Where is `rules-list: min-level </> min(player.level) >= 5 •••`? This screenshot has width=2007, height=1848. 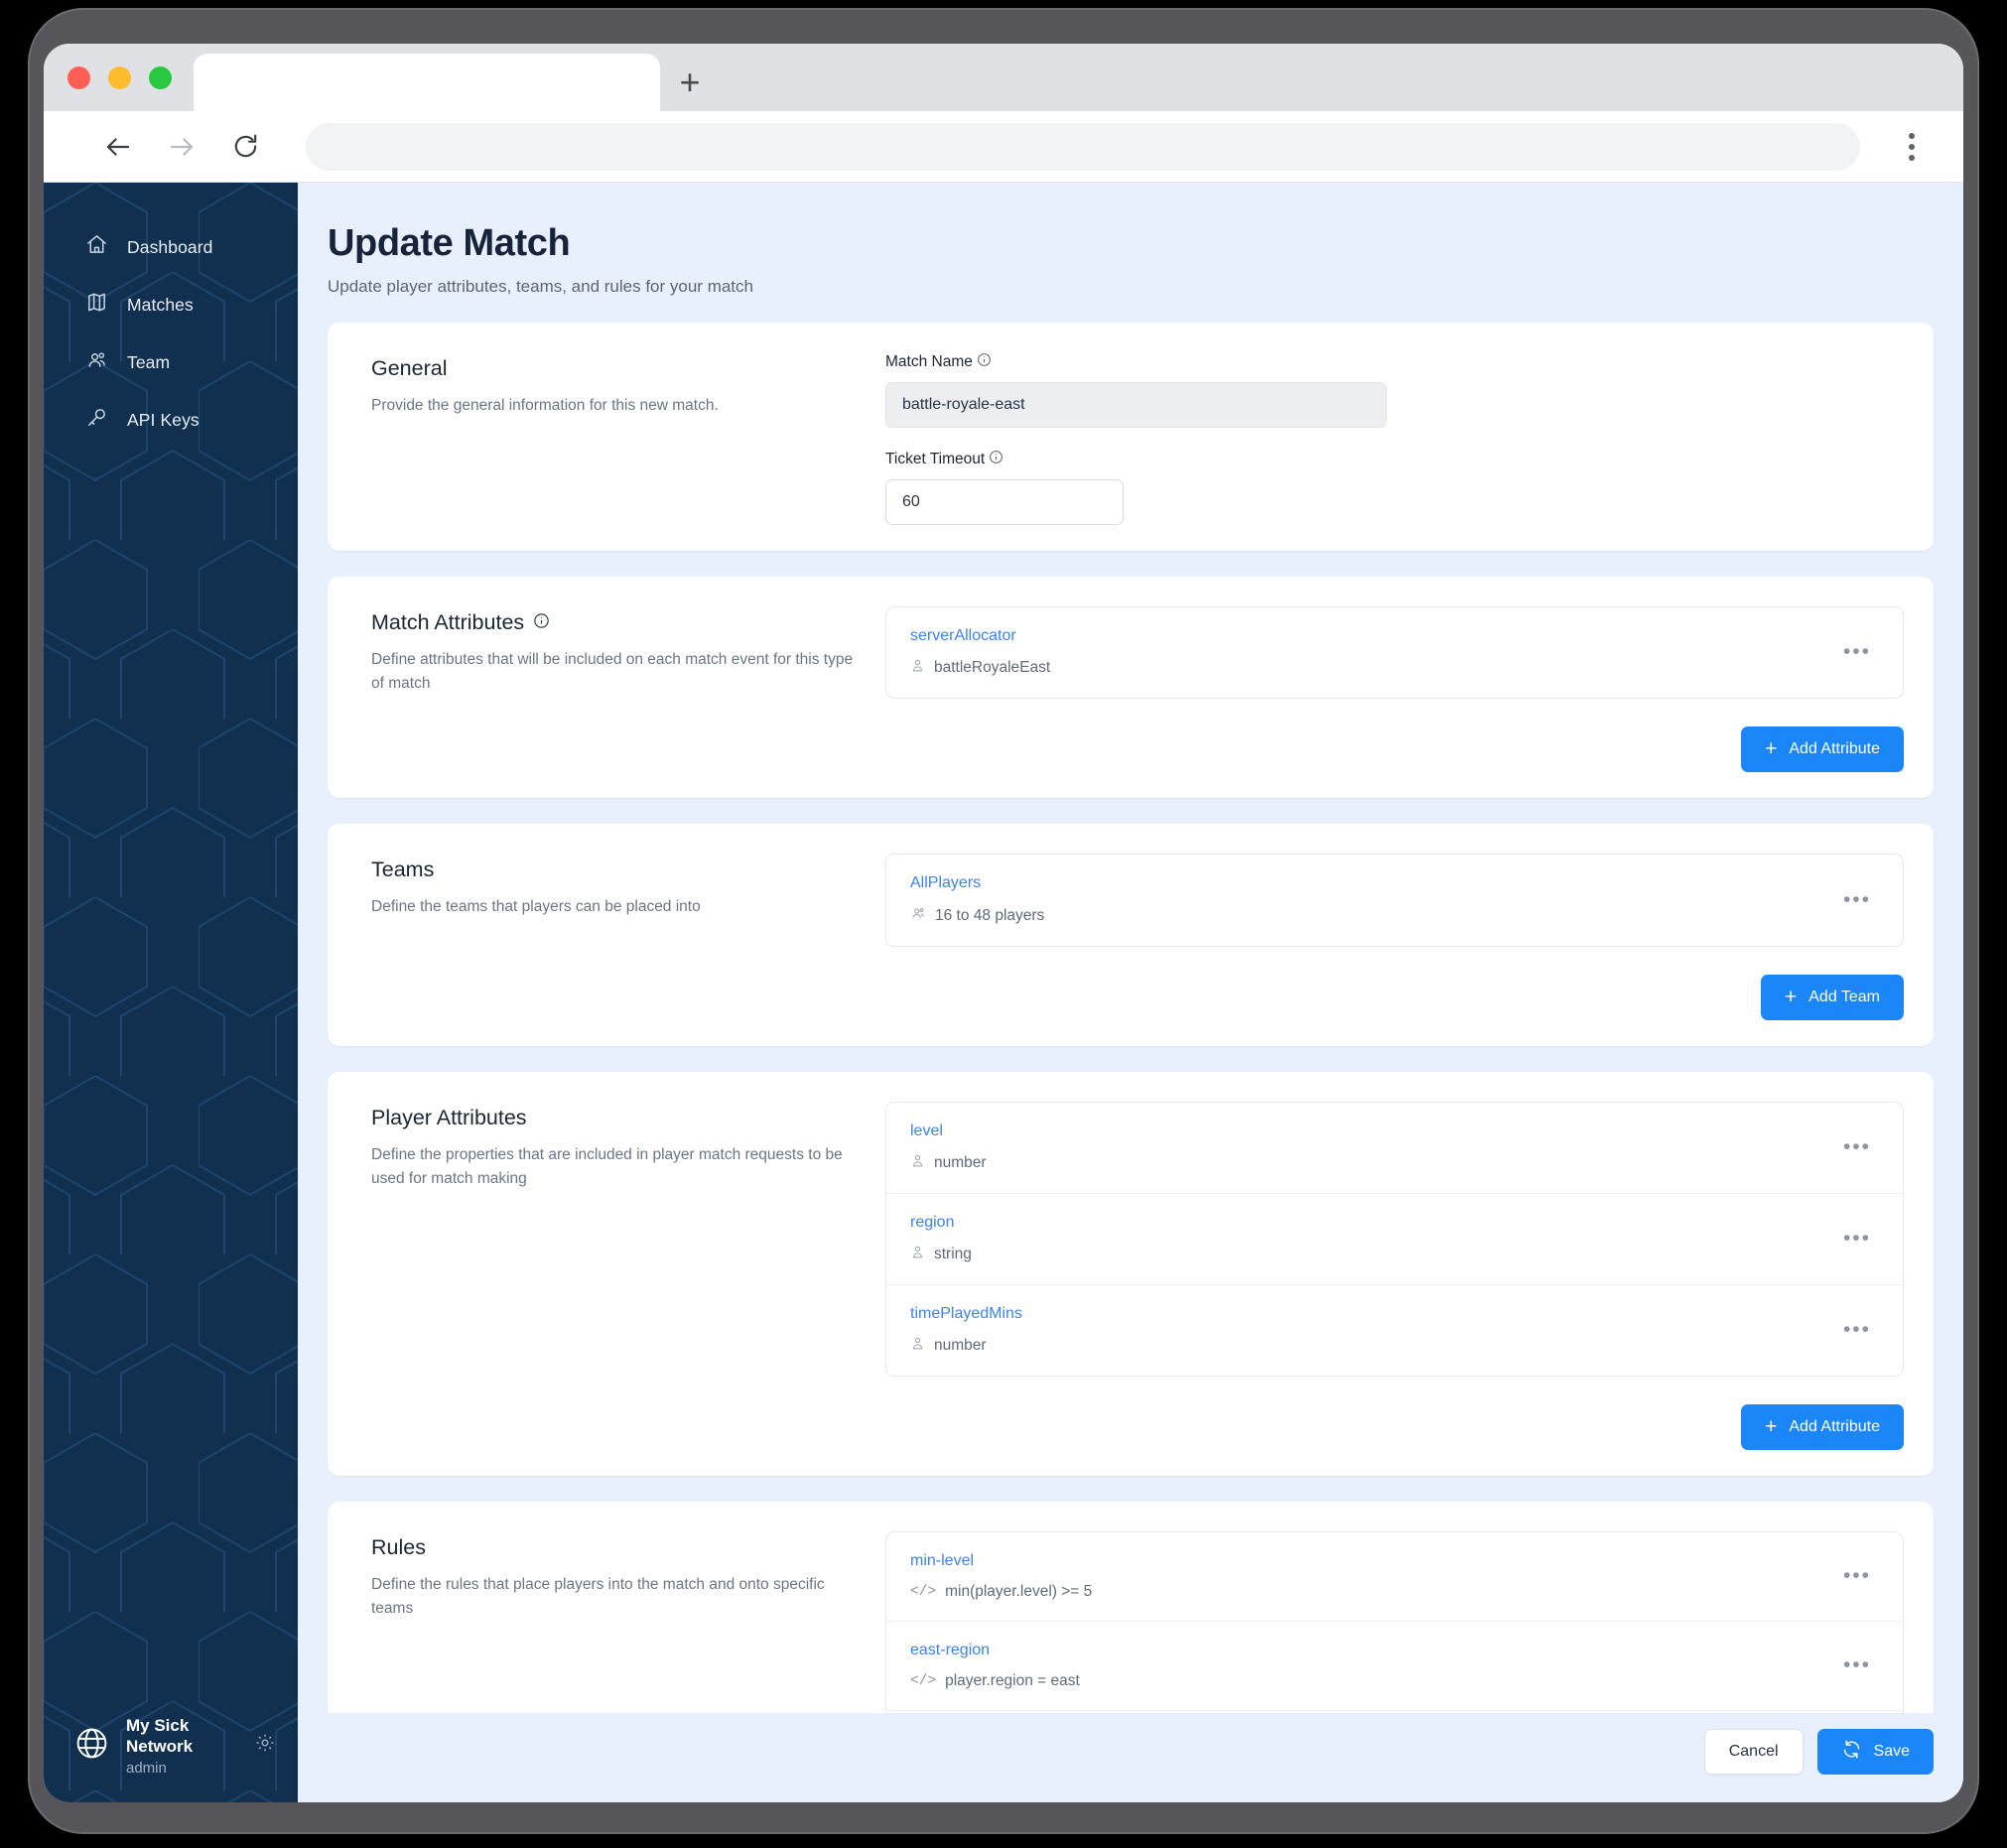
rules-list: min-level </> min(player.level) >= 5 ••• is located at coordinates (1394, 1622).